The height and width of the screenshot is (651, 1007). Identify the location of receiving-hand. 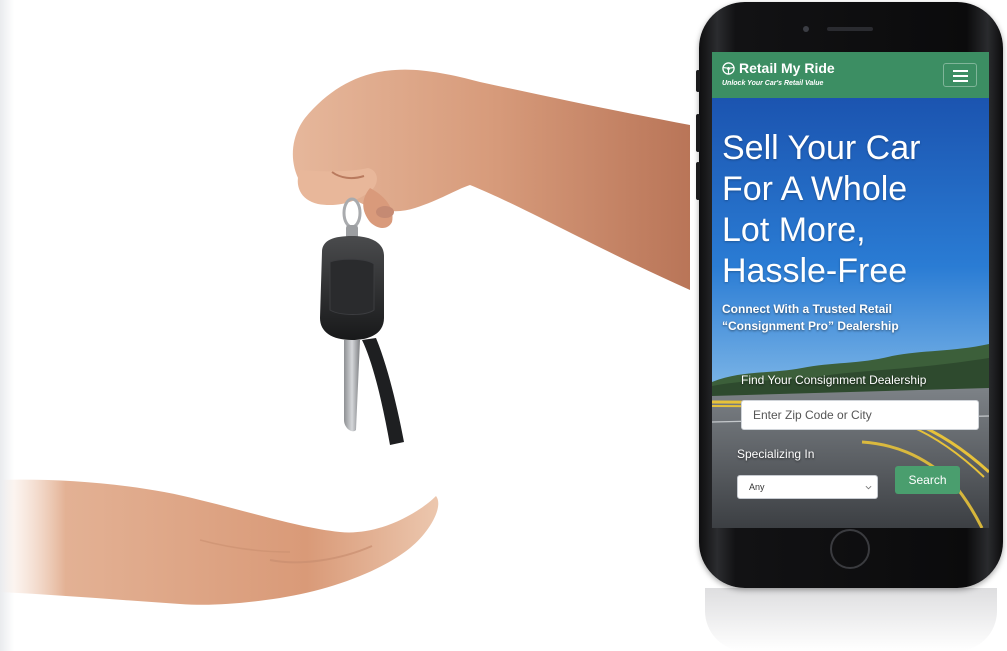
(219, 542).